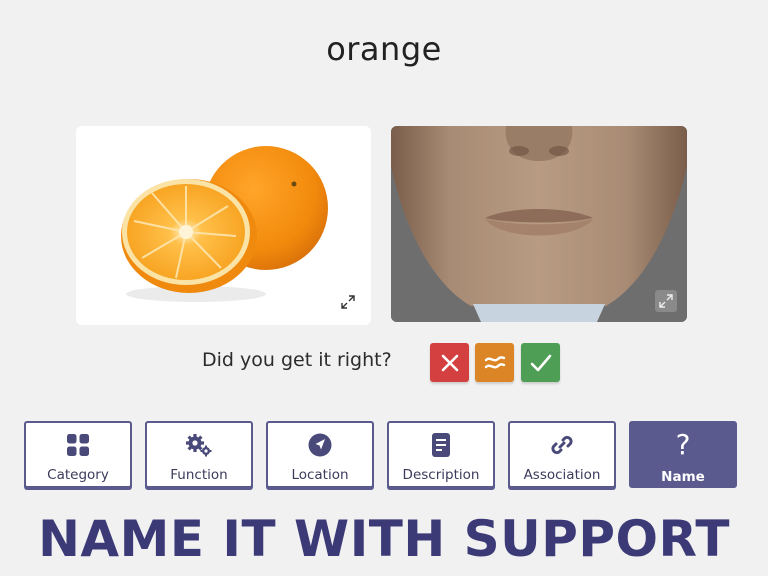  I want to click on approx-icon, so click(494, 361).